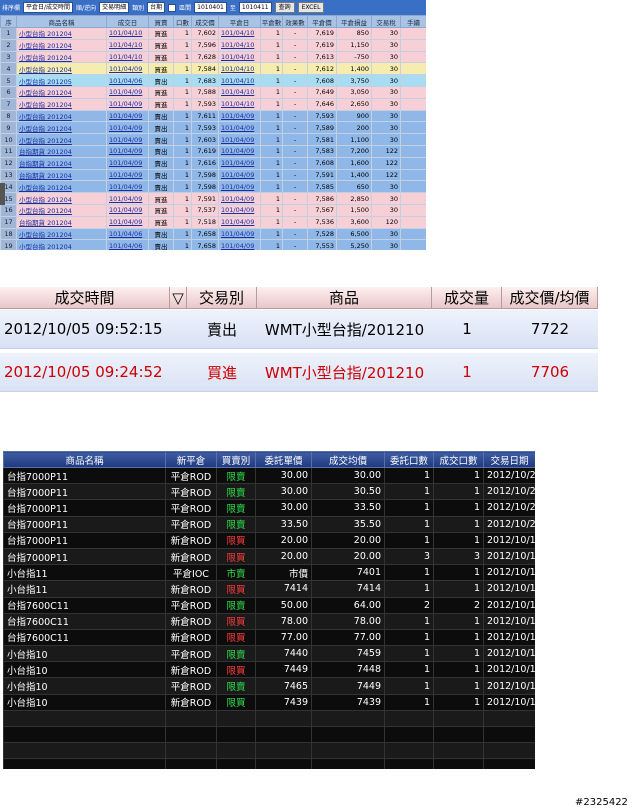  I want to click on column-header: 新平倉, so click(191, 459).